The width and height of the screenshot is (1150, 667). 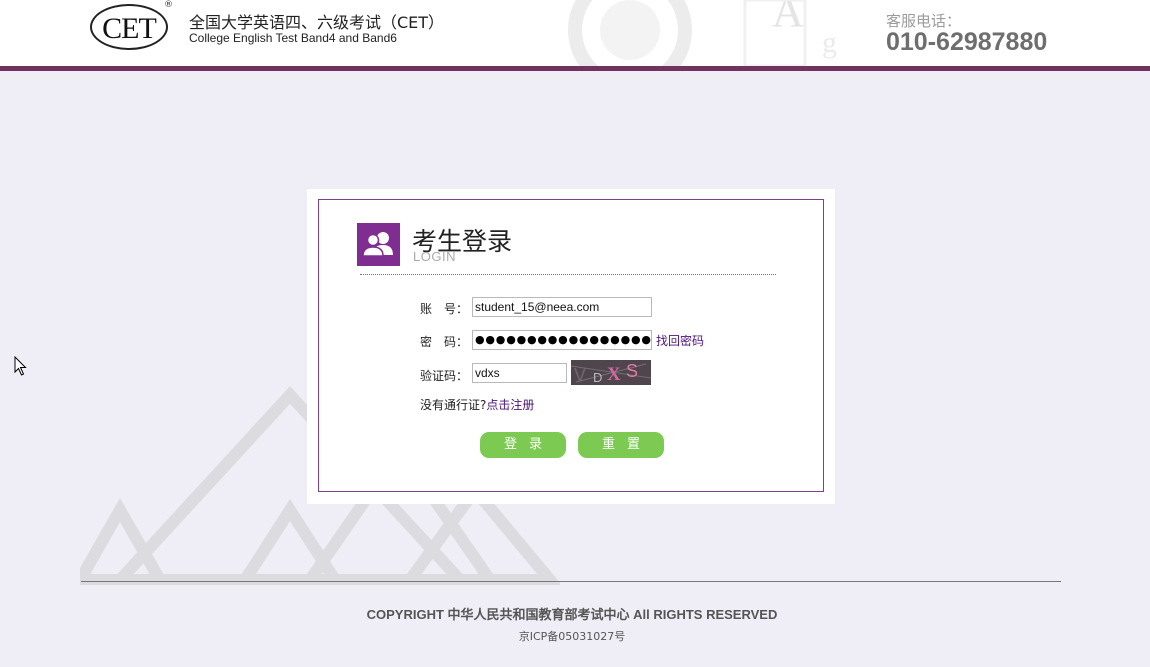 I want to click on svg-text: A, so click(x=788, y=18).